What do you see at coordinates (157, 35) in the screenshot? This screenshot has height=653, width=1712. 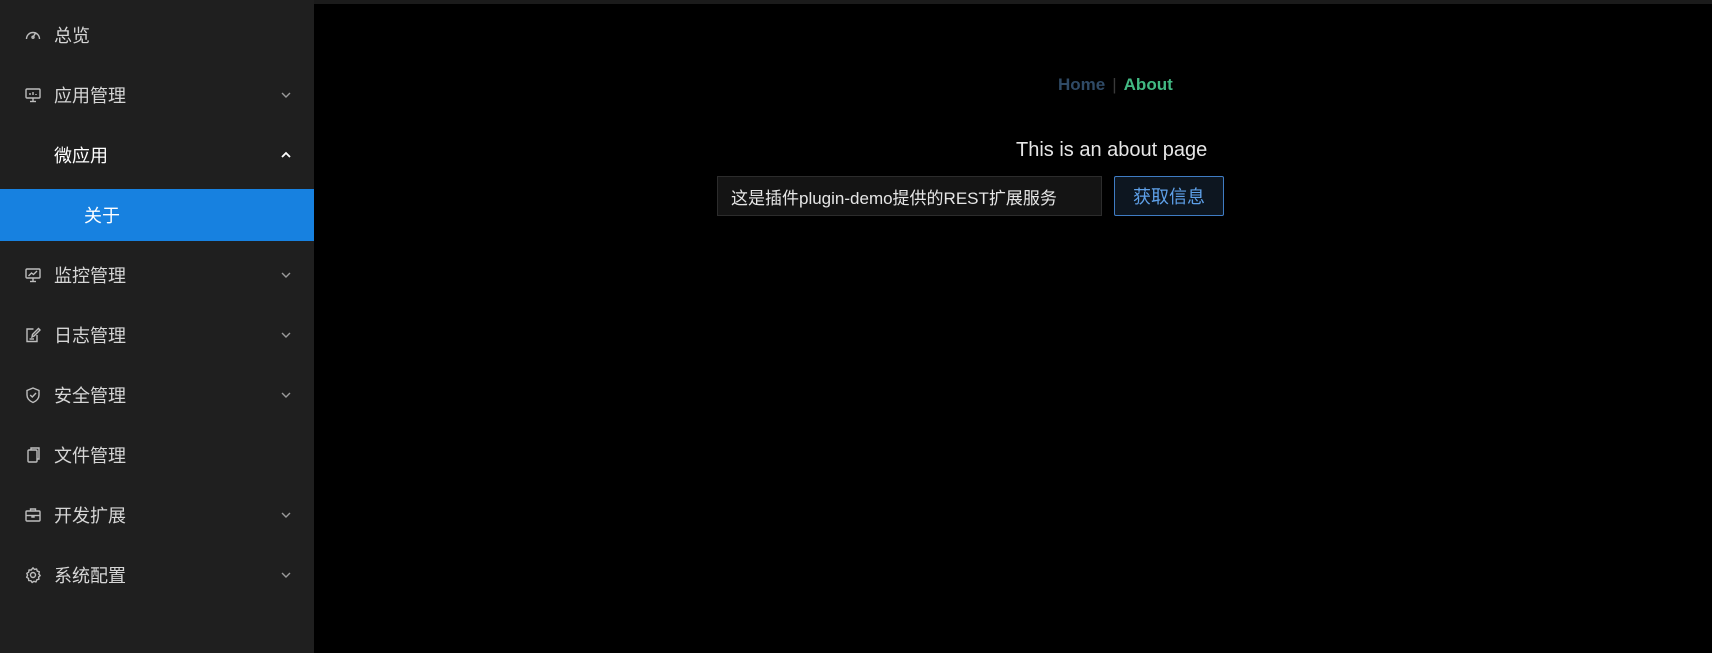 I see `sidebar-item-overview: 总览` at bounding box center [157, 35].